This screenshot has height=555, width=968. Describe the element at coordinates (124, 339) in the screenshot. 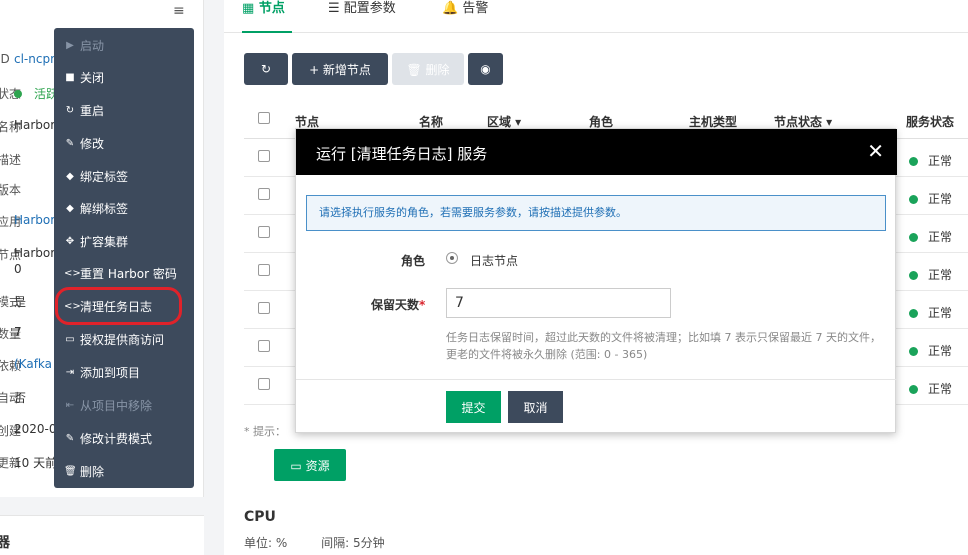

I see `menu-item-authorize-provider: ▭ 授权提供商访问` at that location.